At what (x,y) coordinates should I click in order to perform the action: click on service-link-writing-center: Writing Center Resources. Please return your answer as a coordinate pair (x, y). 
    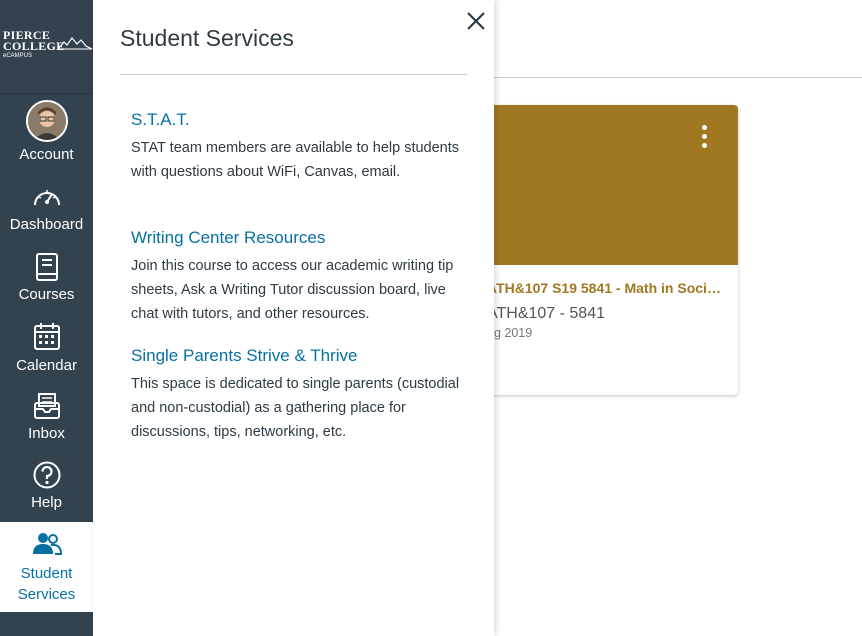
    Looking at the image, I should click on (296, 238).